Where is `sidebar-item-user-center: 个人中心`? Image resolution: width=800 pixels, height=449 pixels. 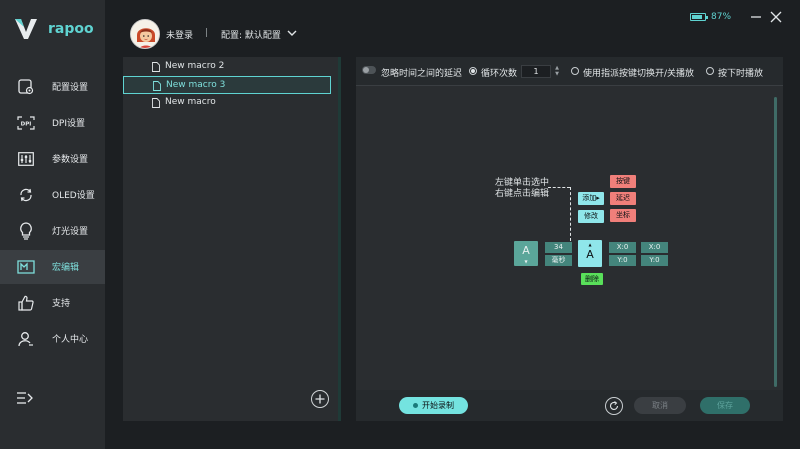
sidebar-item-user-center: 个人中心 is located at coordinates (52, 339).